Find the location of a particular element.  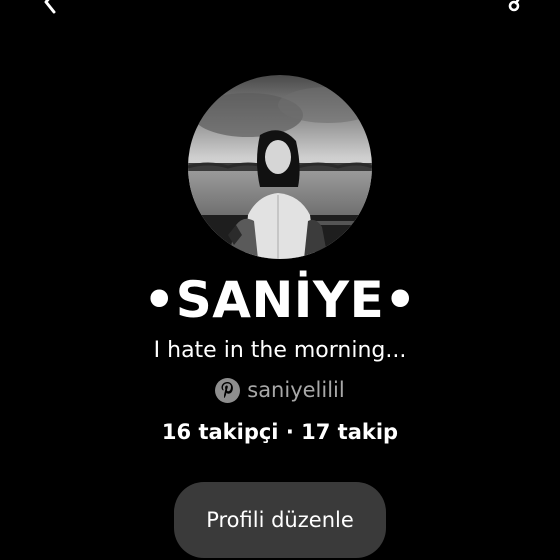

edit-profile-button: Profili düzenle is located at coordinates (280, 520).